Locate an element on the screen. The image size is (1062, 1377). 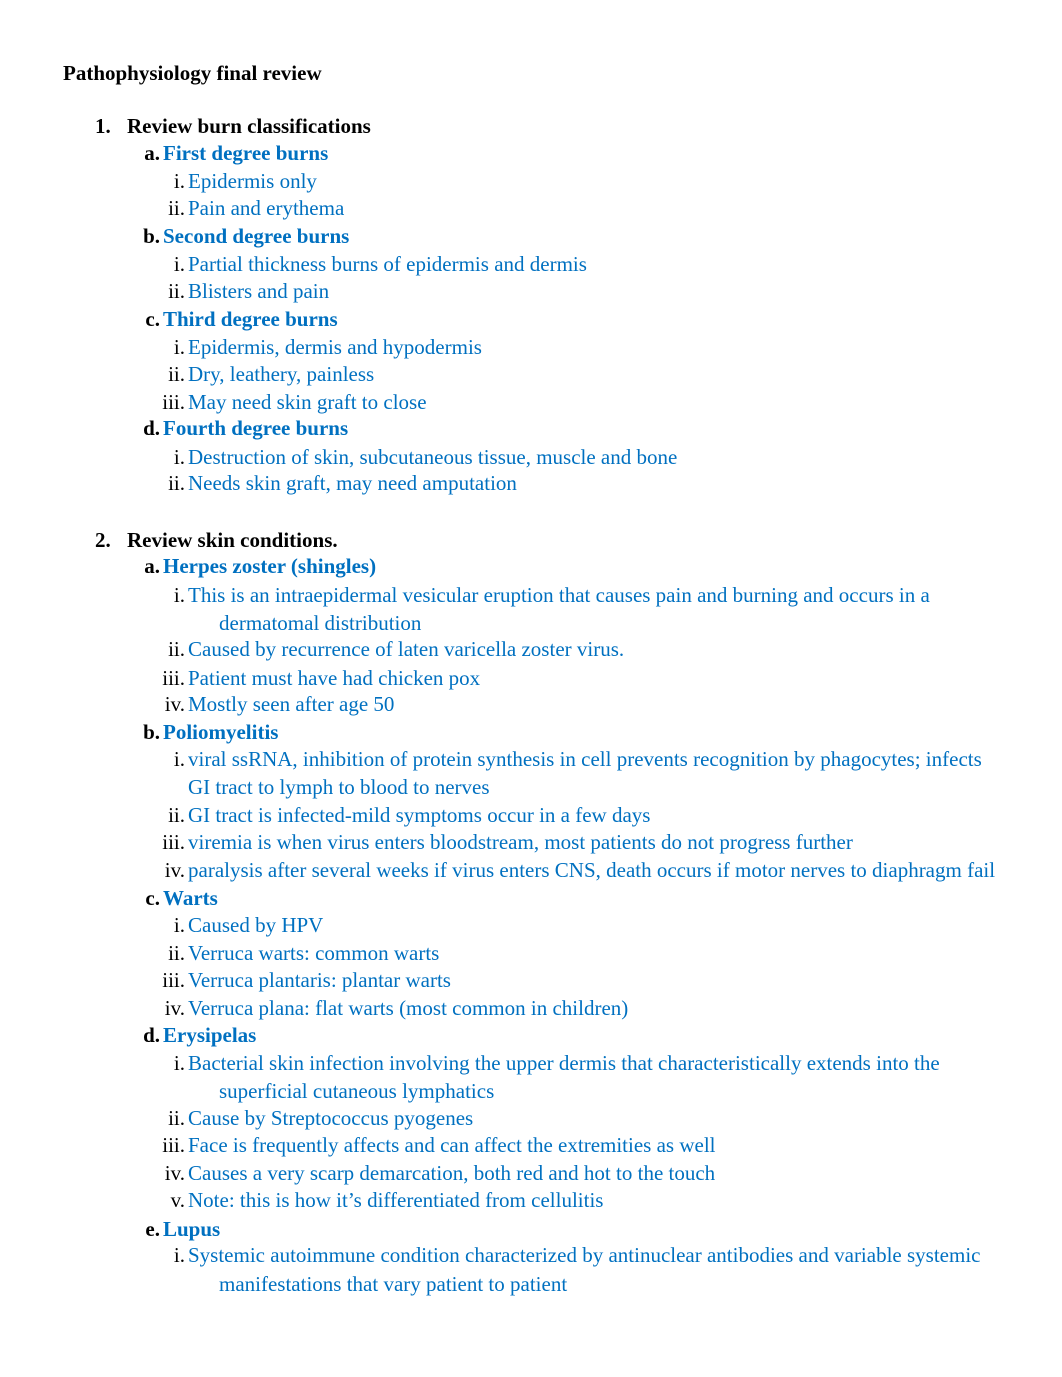
item-label: Herpes zoster (shingles) is located at coordinates (270, 566).